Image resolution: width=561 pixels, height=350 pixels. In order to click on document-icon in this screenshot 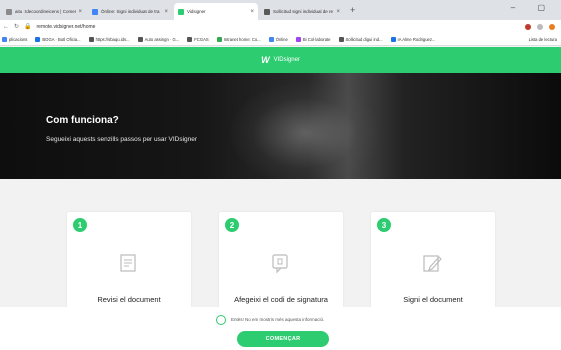, I will do `click(128, 263)`.